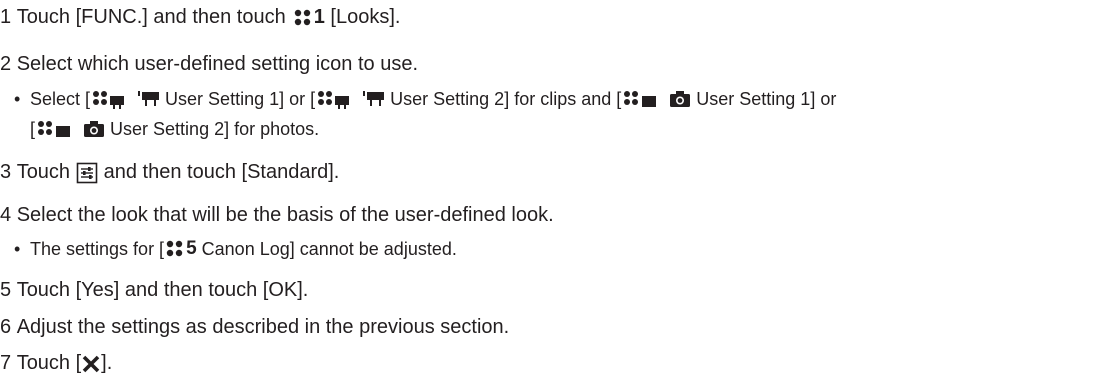 The height and width of the screenshot is (382, 1098). I want to click on step-text: and then touch [Standard]., so click(221, 172).